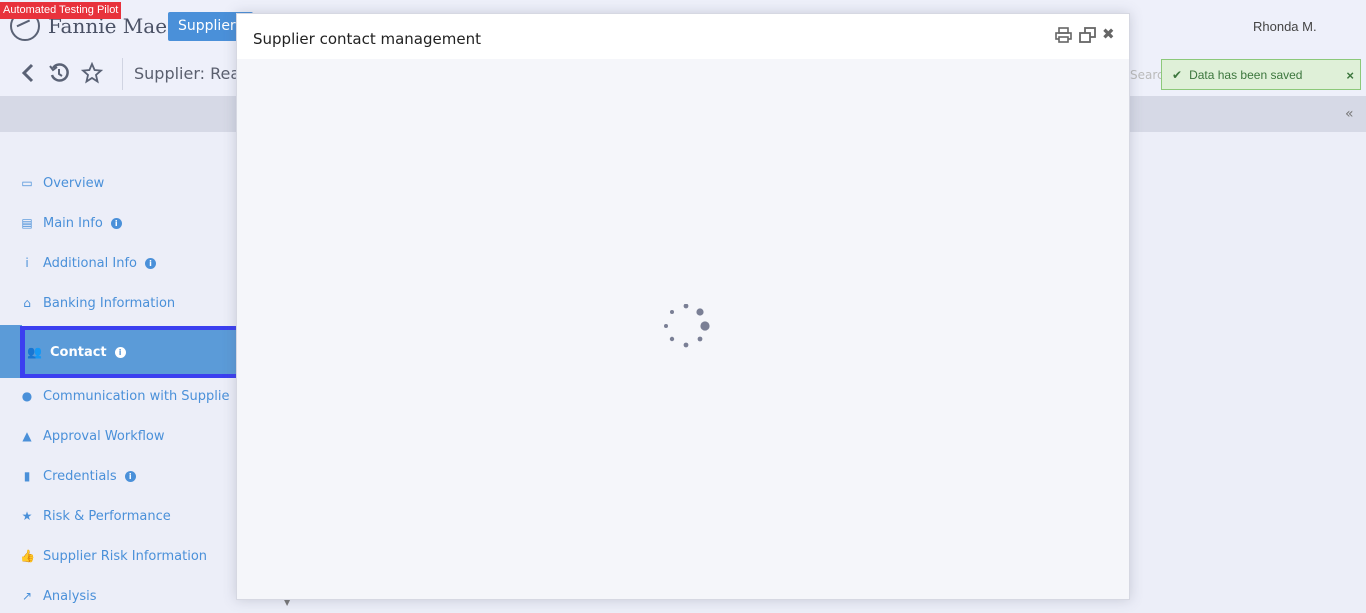 This screenshot has width=1366, height=613. I want to click on thumbs-up-icon: 👍, so click(27, 556).